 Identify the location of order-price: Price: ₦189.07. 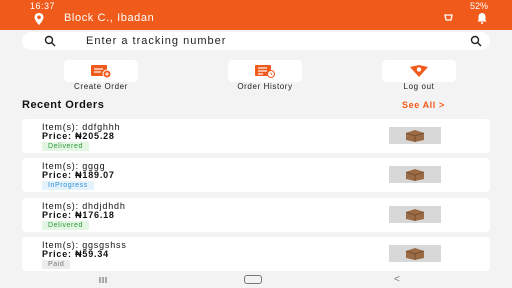
(78, 175).